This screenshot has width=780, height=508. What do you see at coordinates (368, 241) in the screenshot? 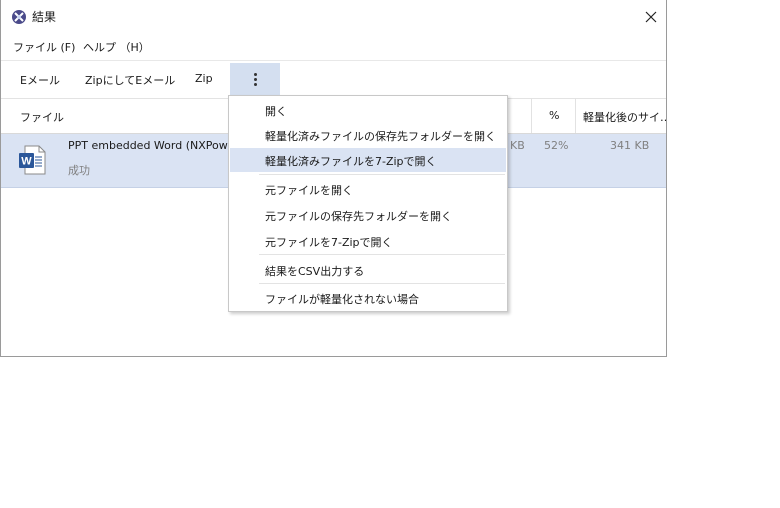
I see `menu-item-open-original-7zip: 元ファイルを7-Zipで開く` at bounding box center [368, 241].